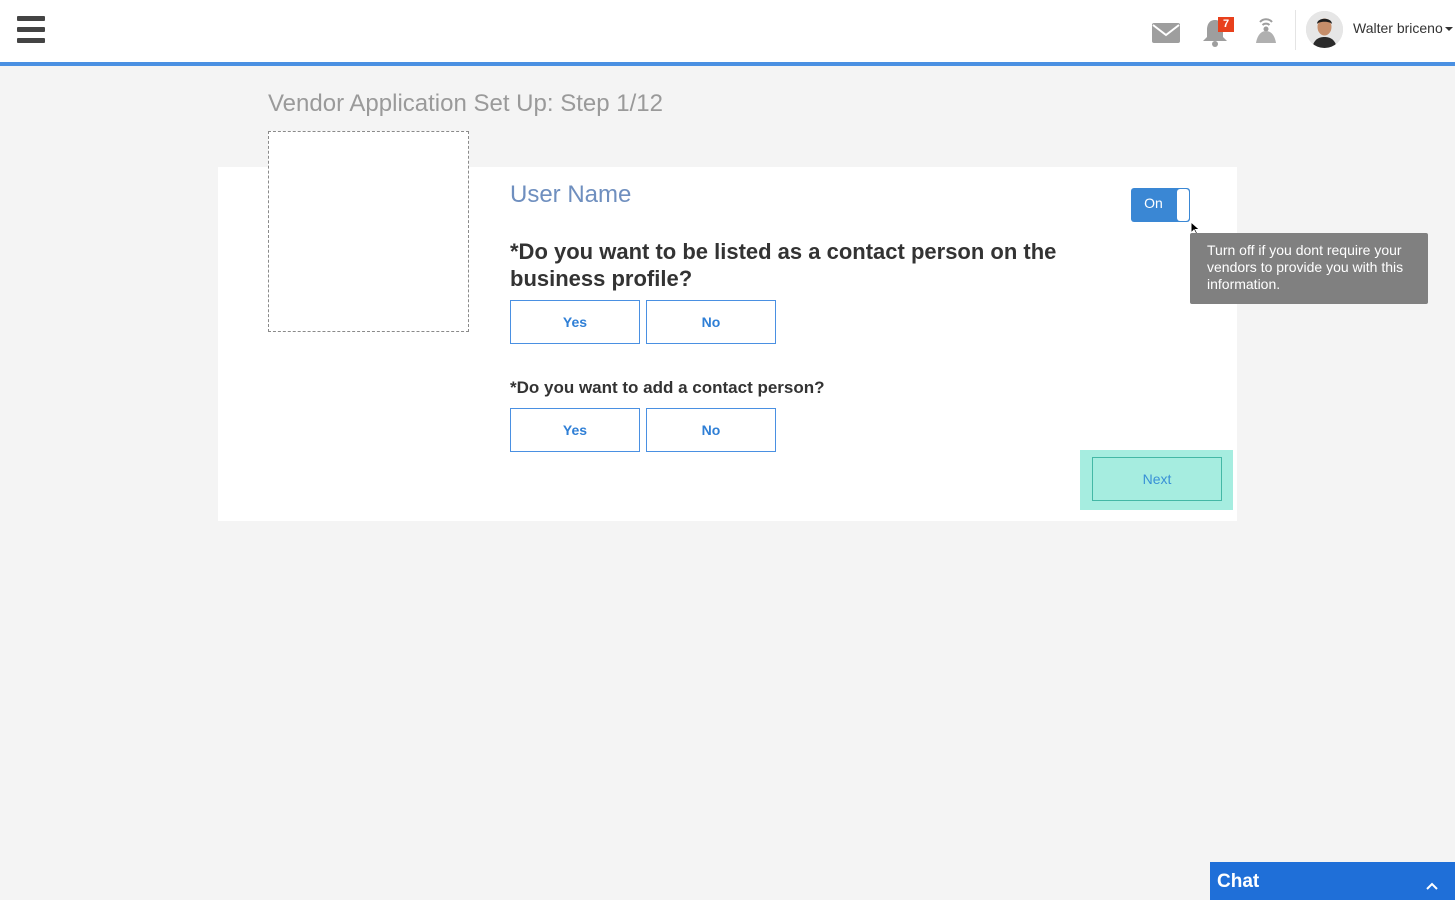 The width and height of the screenshot is (1455, 900). I want to click on hamburger-menu-icon, so click(31, 31).